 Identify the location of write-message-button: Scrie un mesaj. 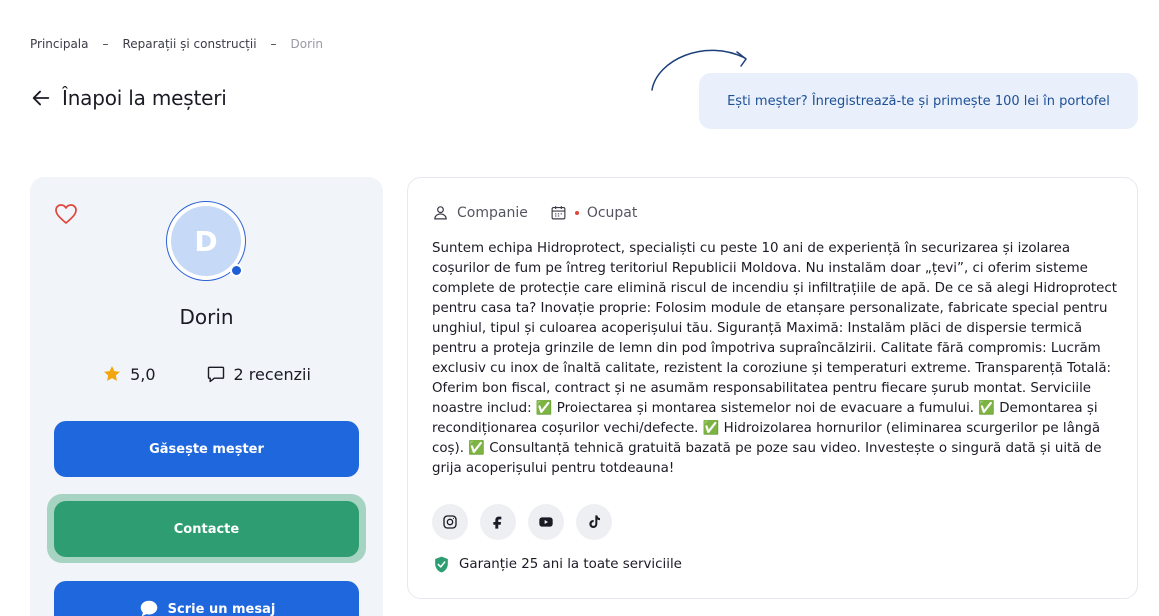
(206, 598).